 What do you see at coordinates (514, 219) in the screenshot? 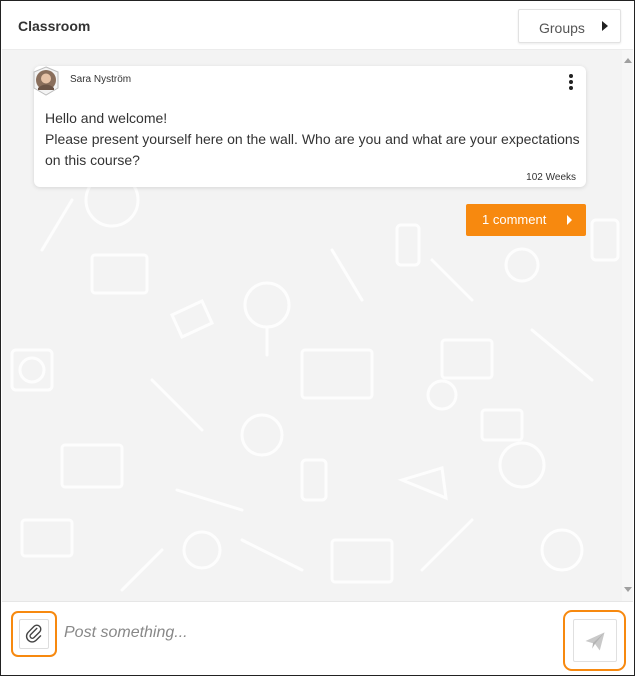
I see `comments-label: 1 comment` at bounding box center [514, 219].